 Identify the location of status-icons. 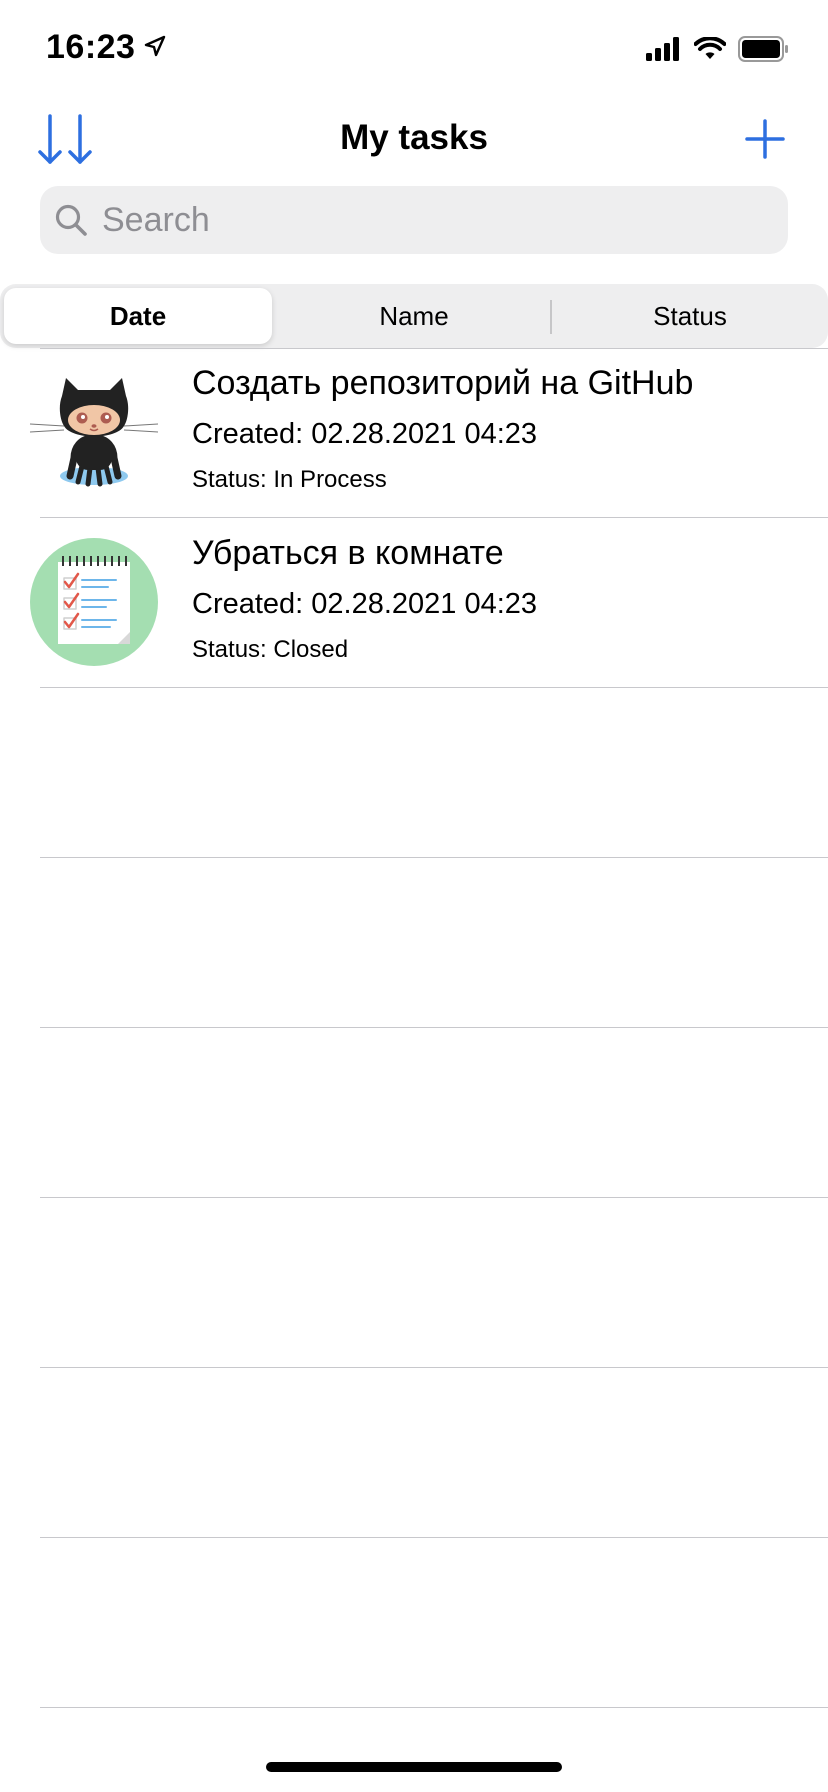
(718, 51).